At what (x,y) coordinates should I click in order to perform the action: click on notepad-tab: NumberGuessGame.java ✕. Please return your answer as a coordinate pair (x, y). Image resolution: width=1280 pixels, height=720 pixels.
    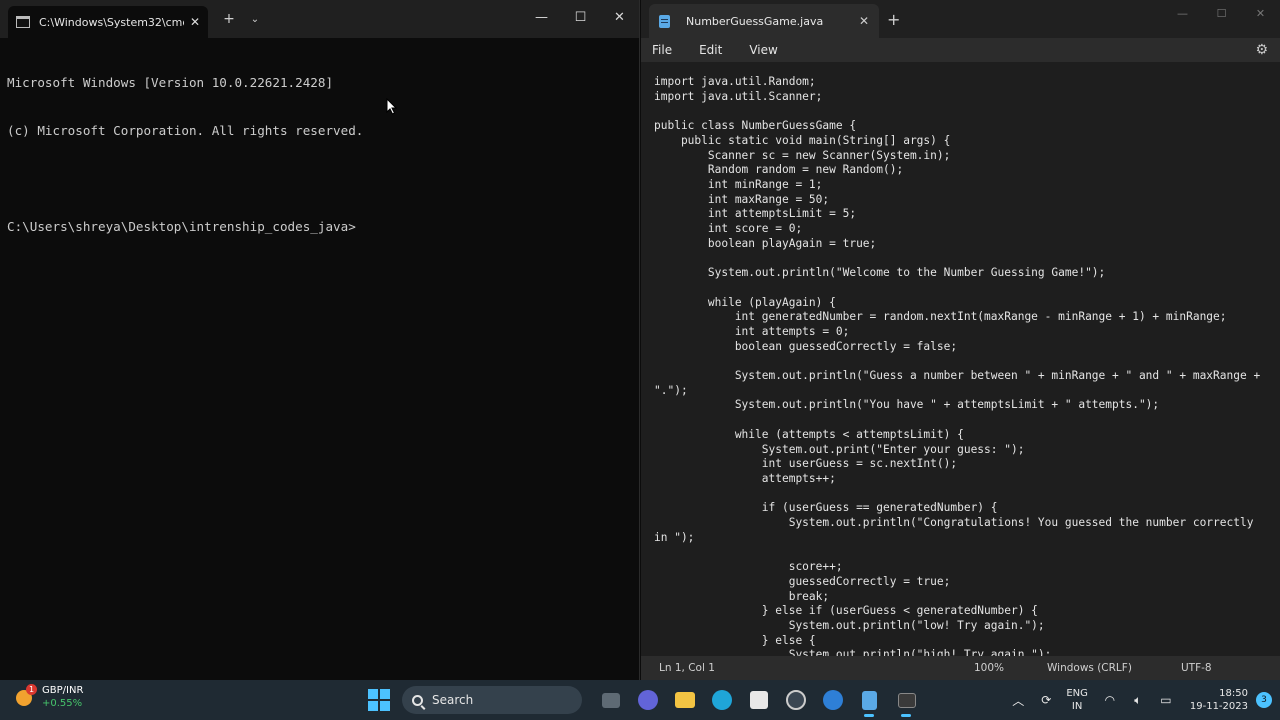
    Looking at the image, I should click on (764, 21).